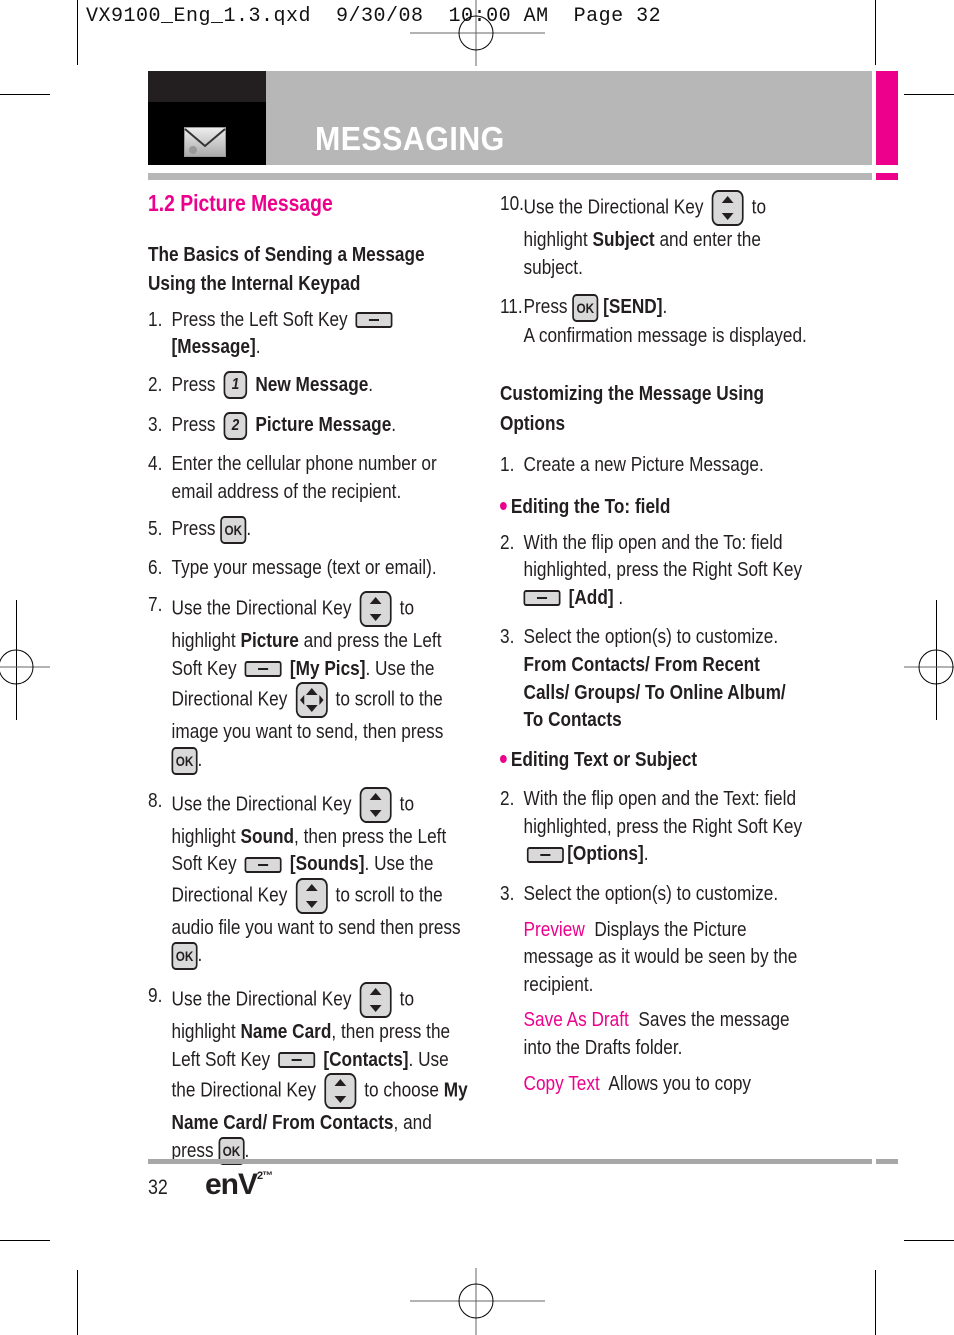 The image size is (954, 1335). What do you see at coordinates (632, 465) in the screenshot?
I see `step-1: 1. Create a new Picture Message.` at bounding box center [632, 465].